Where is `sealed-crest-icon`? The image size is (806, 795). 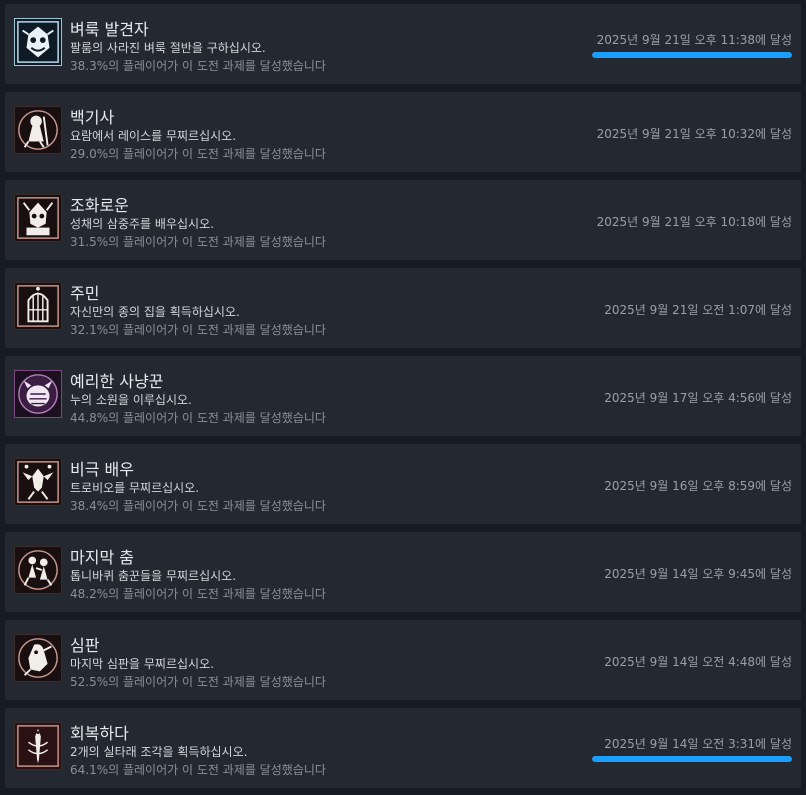 sealed-crest-icon is located at coordinates (38, 42).